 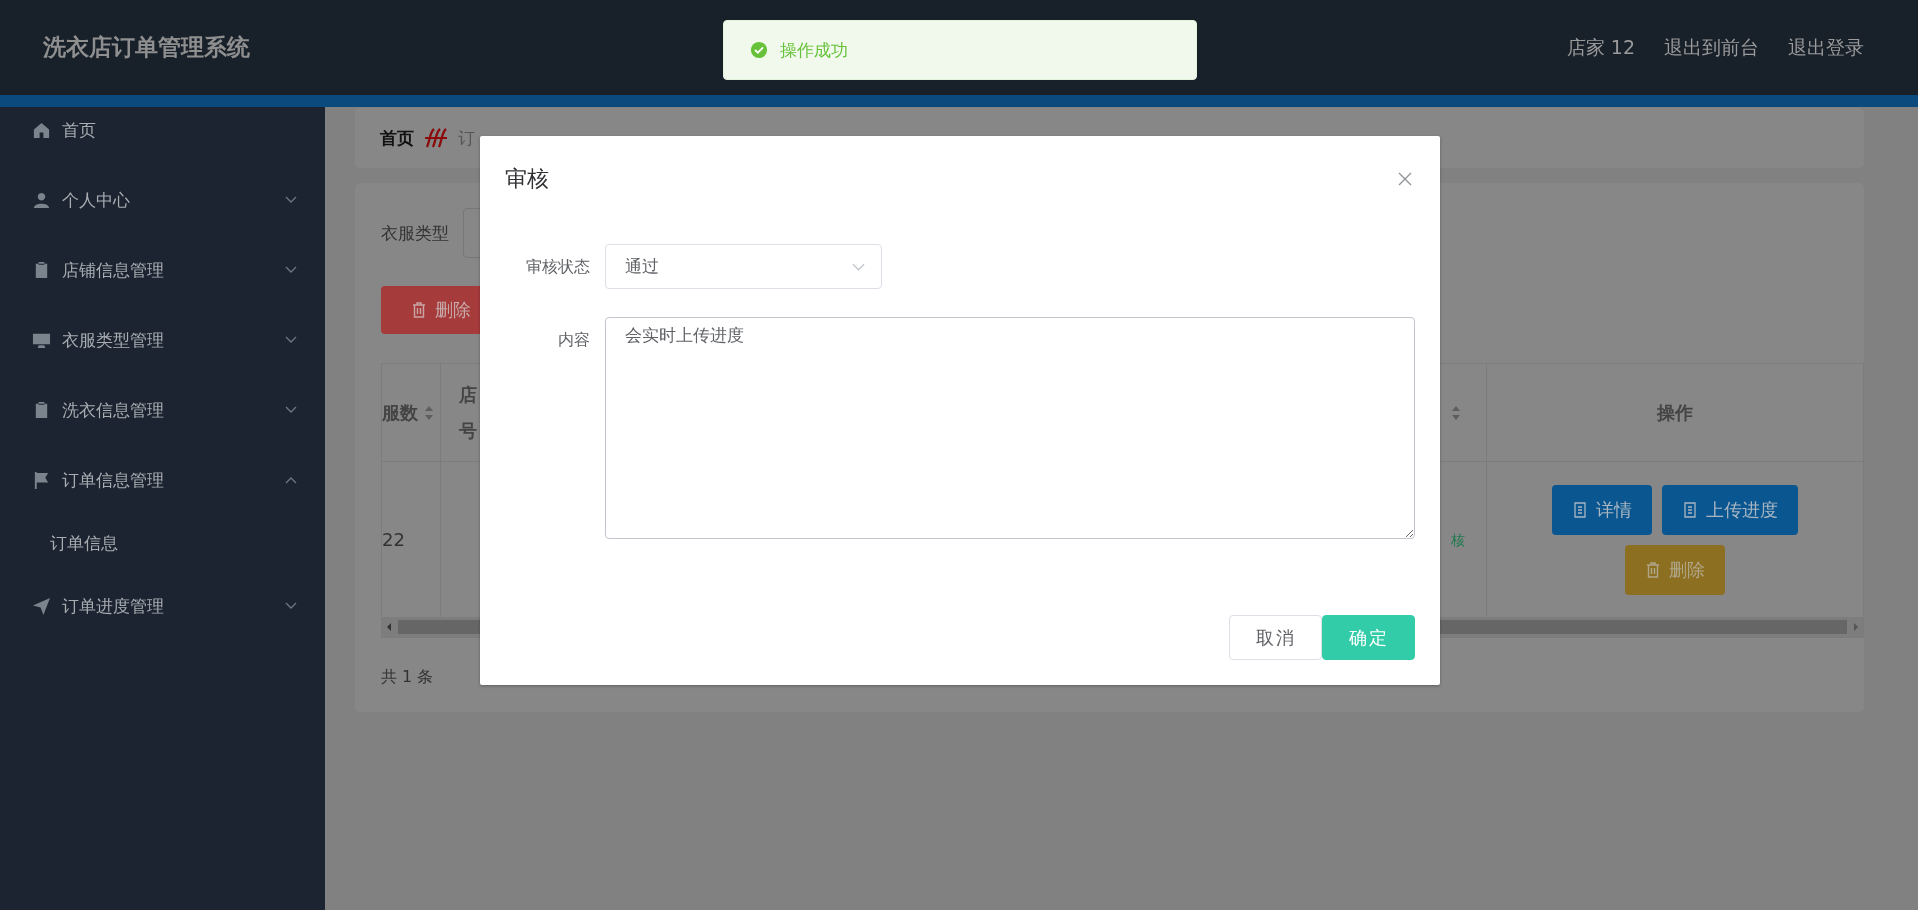 I want to click on sidebar-item: 店铺信息管理, so click(x=162, y=270).